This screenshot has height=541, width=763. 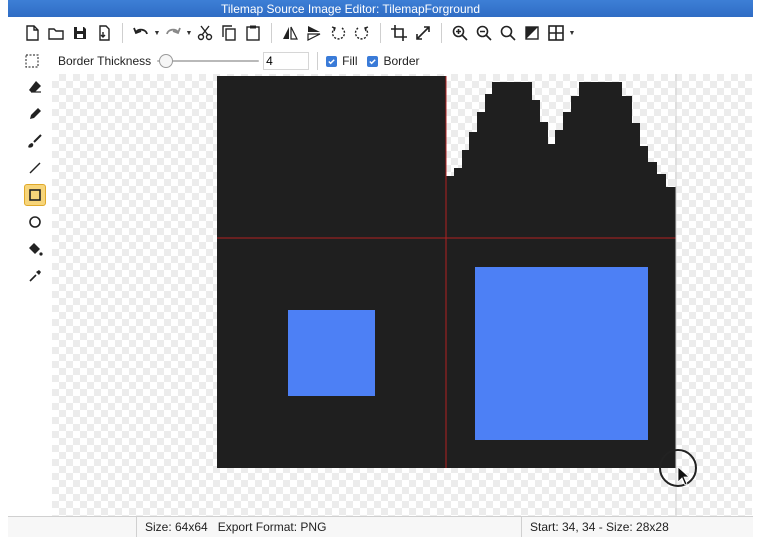 I want to click on fill-checkbox: Fill, so click(x=341, y=61).